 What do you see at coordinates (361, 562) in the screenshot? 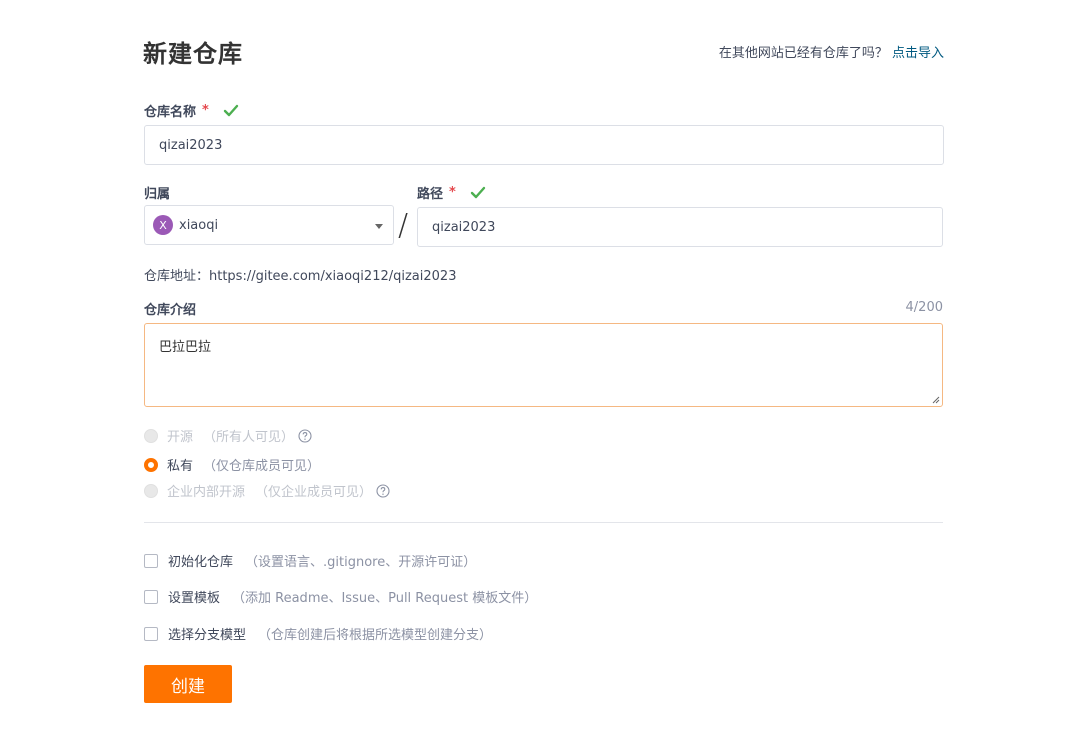
I see `option-hint: （设置语言、.gitignore、开源许可证）` at bounding box center [361, 562].